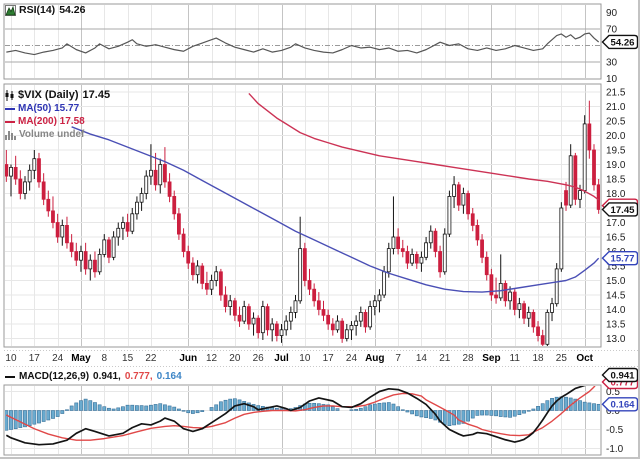 This screenshot has height=459, width=640. What do you see at coordinates (104, 358) in the screenshot?
I see `svg-text: 8` at bounding box center [104, 358].